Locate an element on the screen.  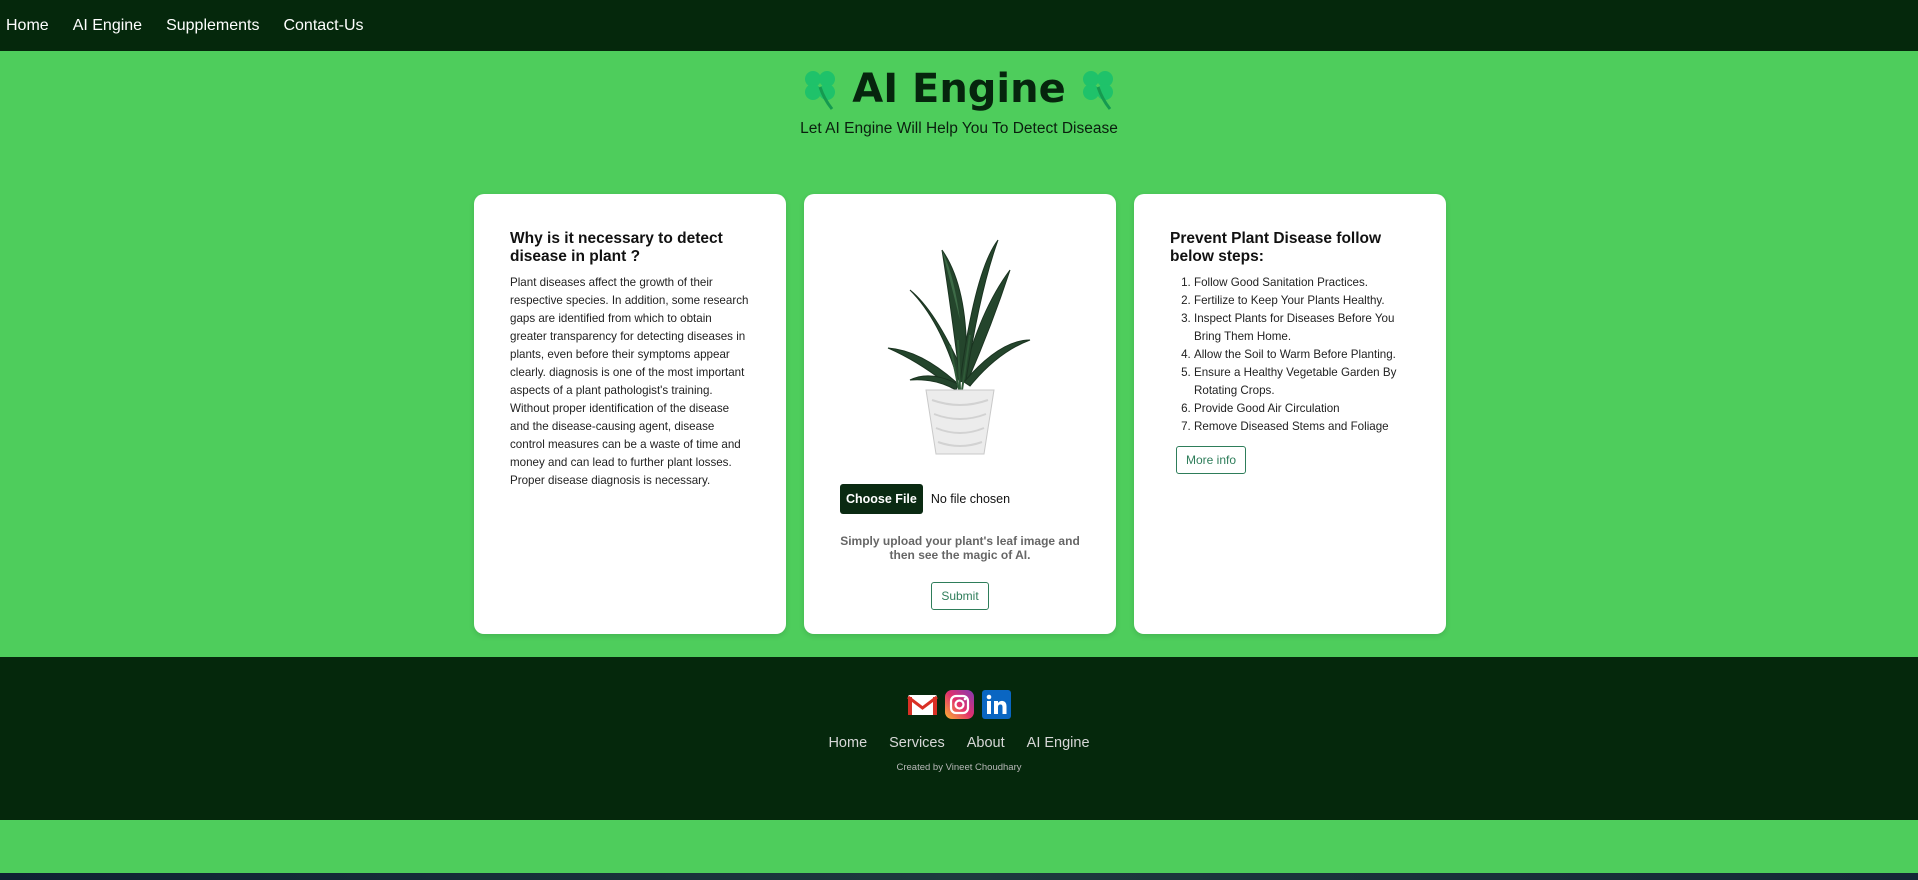
taskbar-strip is located at coordinates (959, 876).